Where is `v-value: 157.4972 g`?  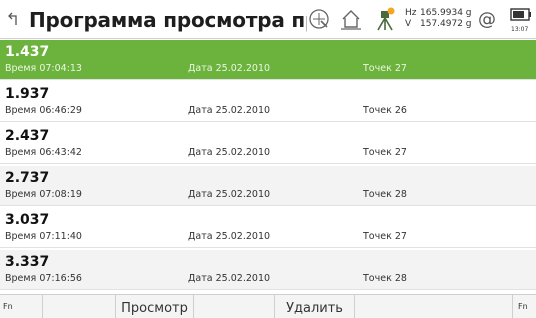
v-value: 157.4972 g is located at coordinates (446, 24).